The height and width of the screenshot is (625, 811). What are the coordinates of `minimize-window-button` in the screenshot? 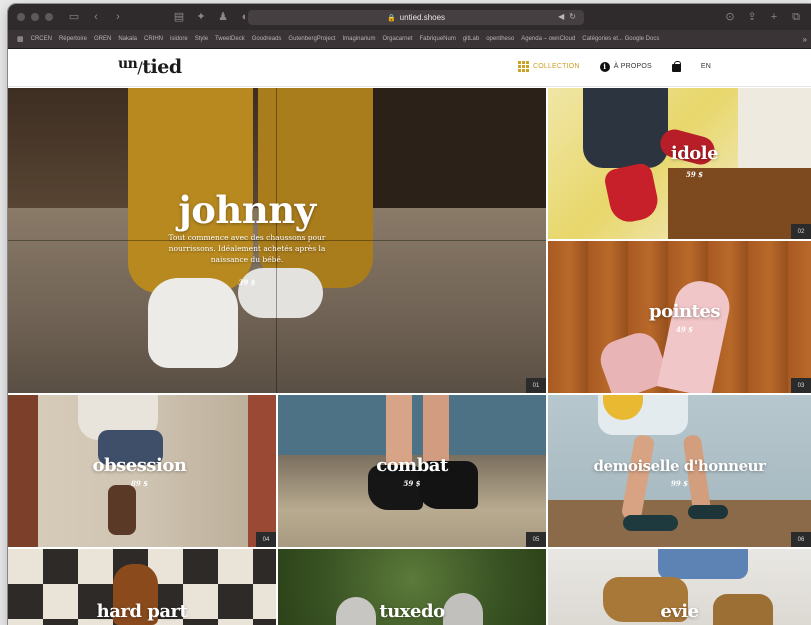 It's located at (35, 17).